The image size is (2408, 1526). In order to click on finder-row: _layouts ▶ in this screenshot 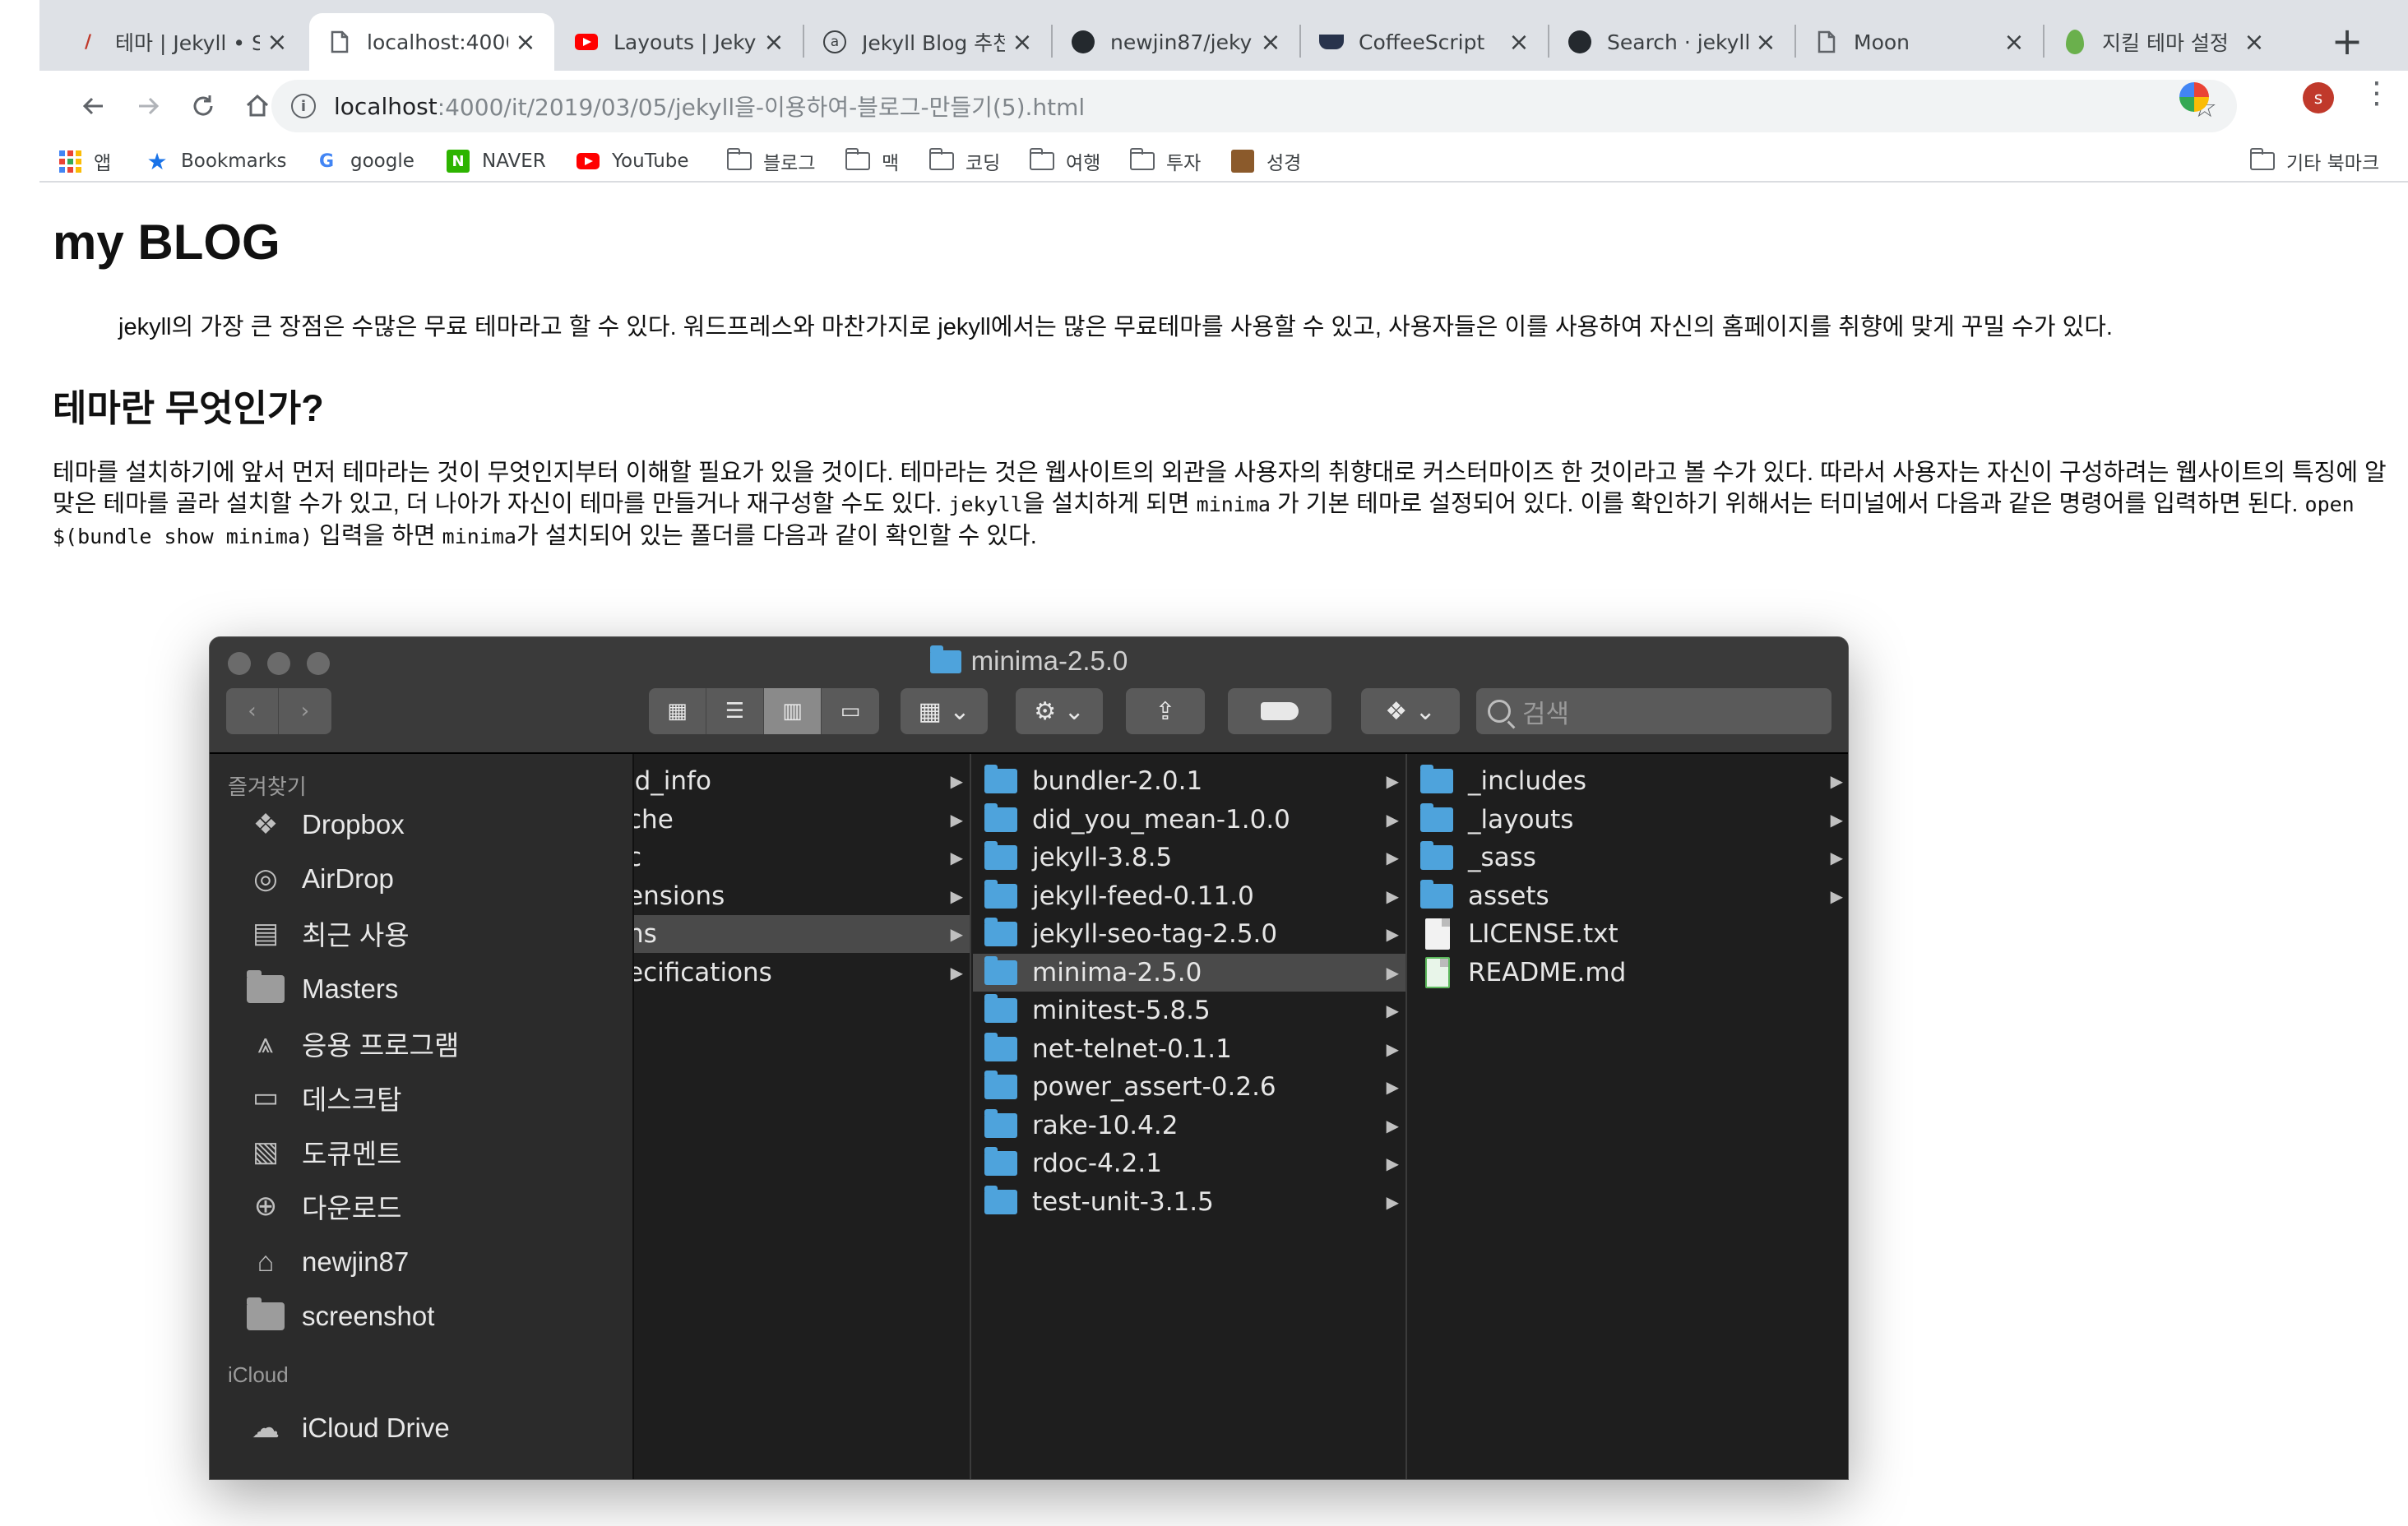, I will do `click(1628, 820)`.